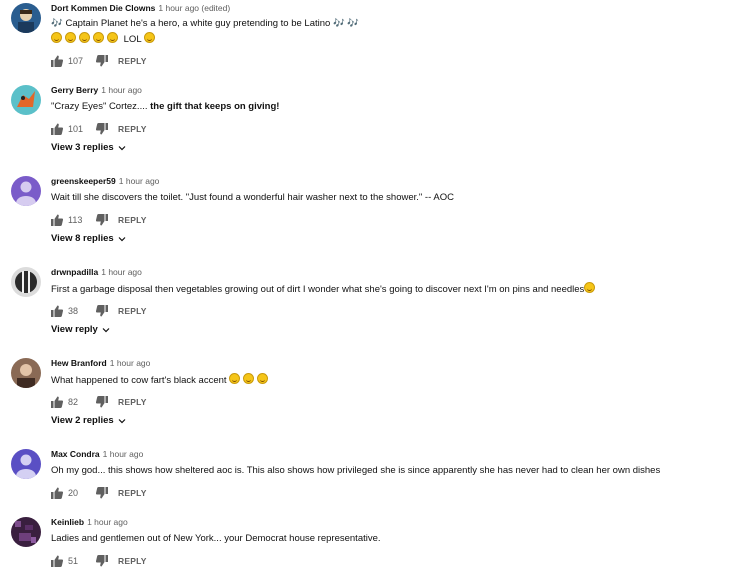  Describe the element at coordinates (76, 129) in the screenshot. I see `like-count: 101` at that location.